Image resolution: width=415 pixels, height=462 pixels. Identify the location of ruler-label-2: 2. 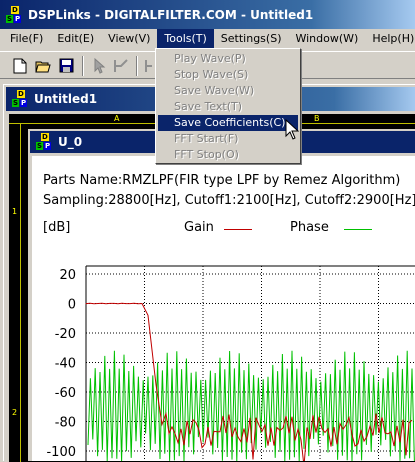
(15, 412).